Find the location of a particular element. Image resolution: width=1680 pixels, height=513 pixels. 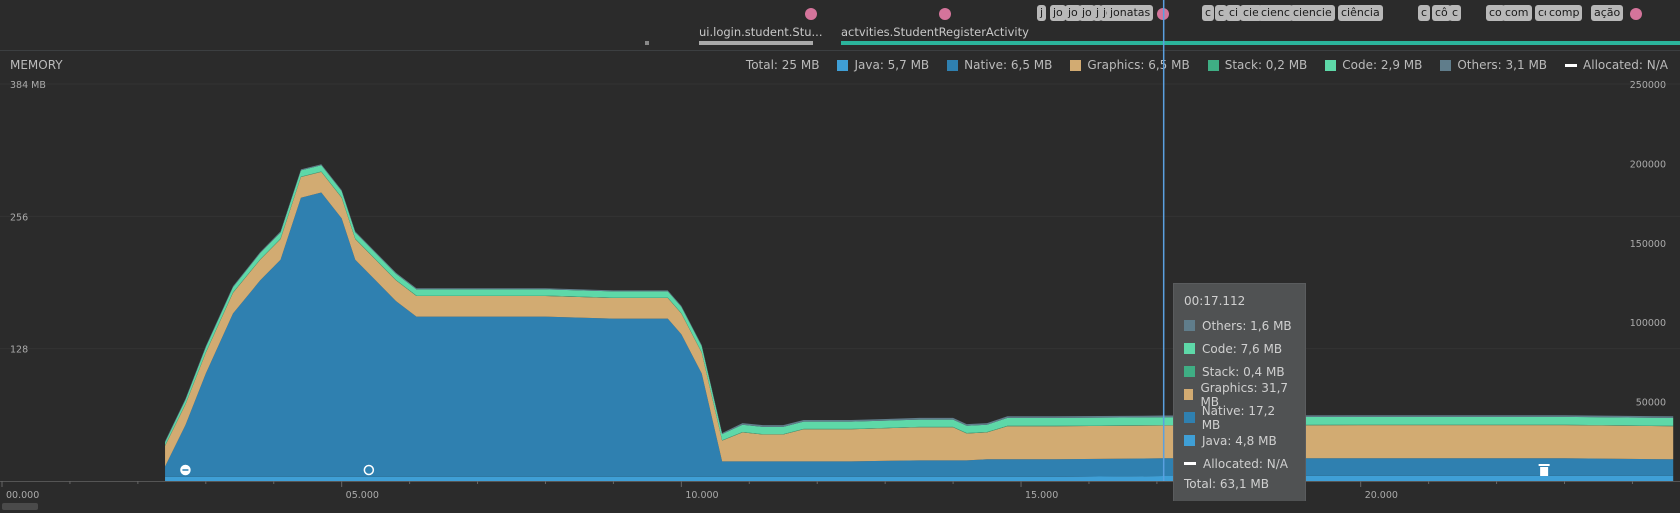

tooltip-row-label: Allocated: N/A is located at coordinates (1245, 463).